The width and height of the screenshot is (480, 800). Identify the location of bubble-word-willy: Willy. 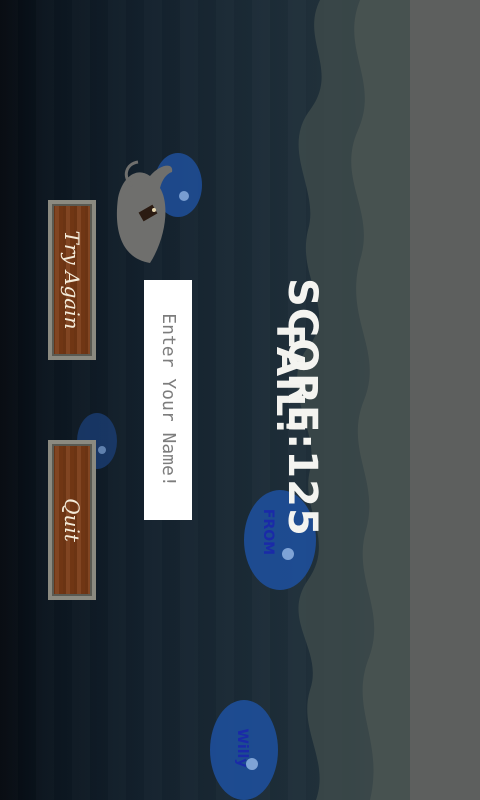
(242, 748).